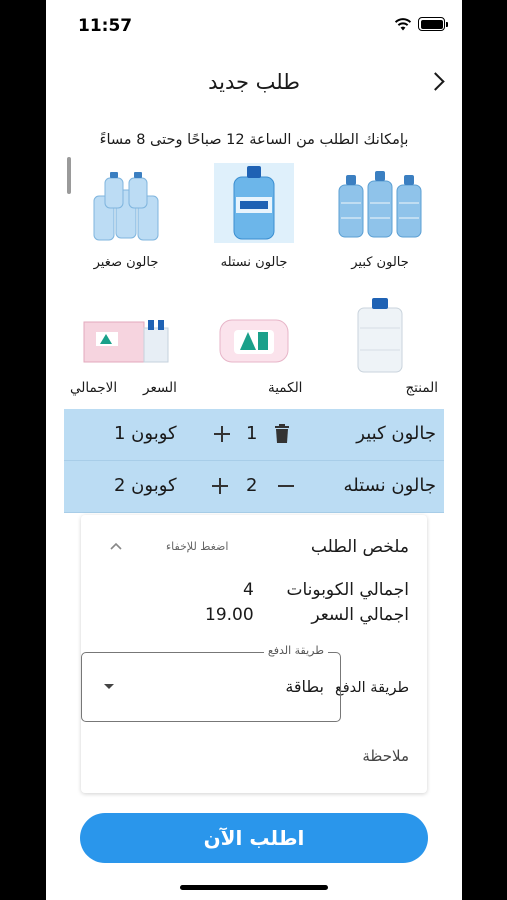 The height and width of the screenshot is (900, 507). What do you see at coordinates (295, 650) in the screenshot?
I see `payment-select-legend: طريقة الدفع` at bounding box center [295, 650].